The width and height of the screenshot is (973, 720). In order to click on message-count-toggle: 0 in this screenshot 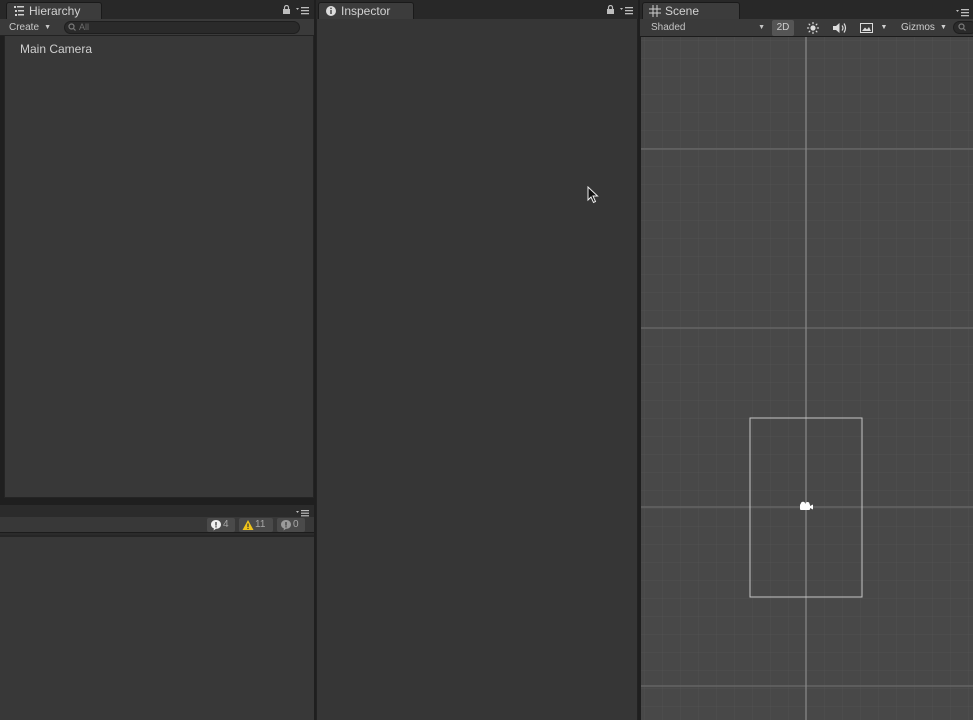, I will do `click(291, 525)`.